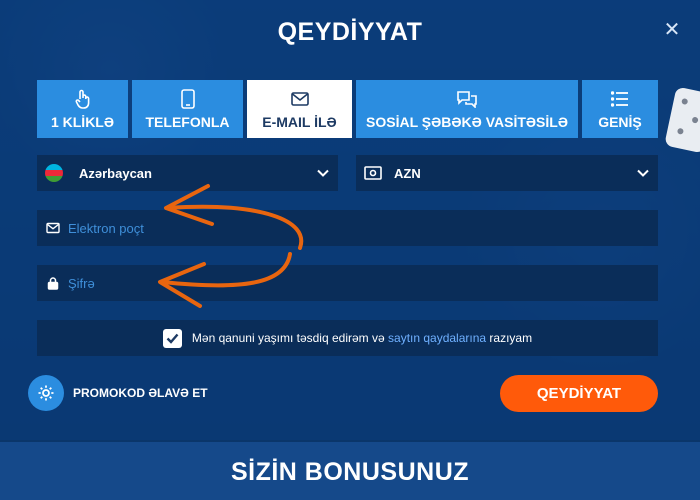  I want to click on tab-label: 1 KLİKLƏ, so click(82, 121).